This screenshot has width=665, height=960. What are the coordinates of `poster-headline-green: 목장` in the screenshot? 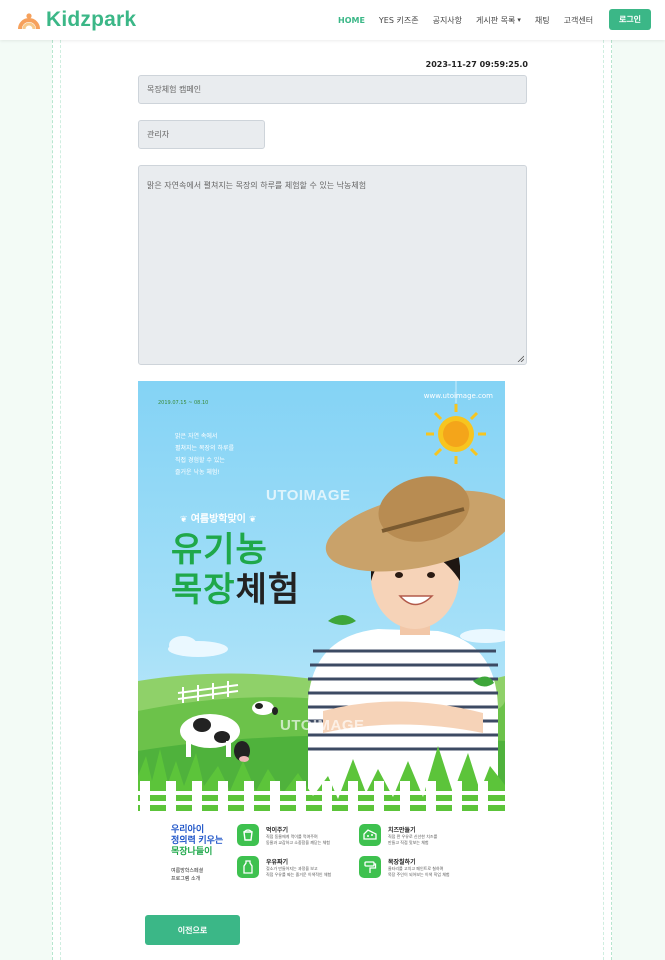 It's located at (203, 590).